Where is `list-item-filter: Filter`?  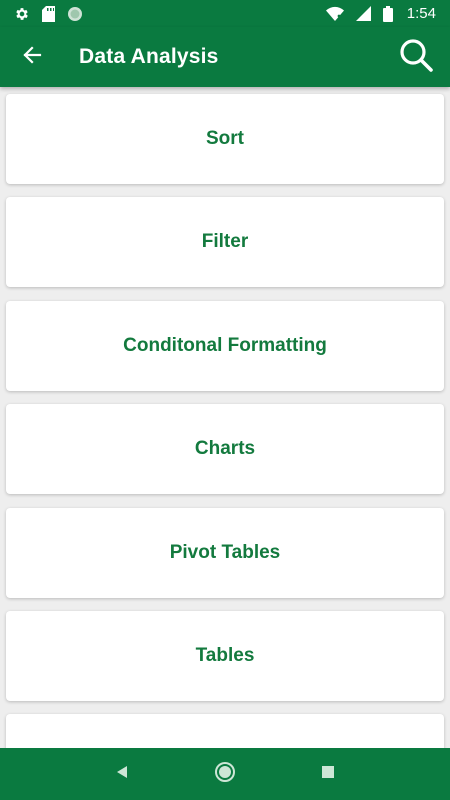
list-item-filter: Filter is located at coordinates (225, 242).